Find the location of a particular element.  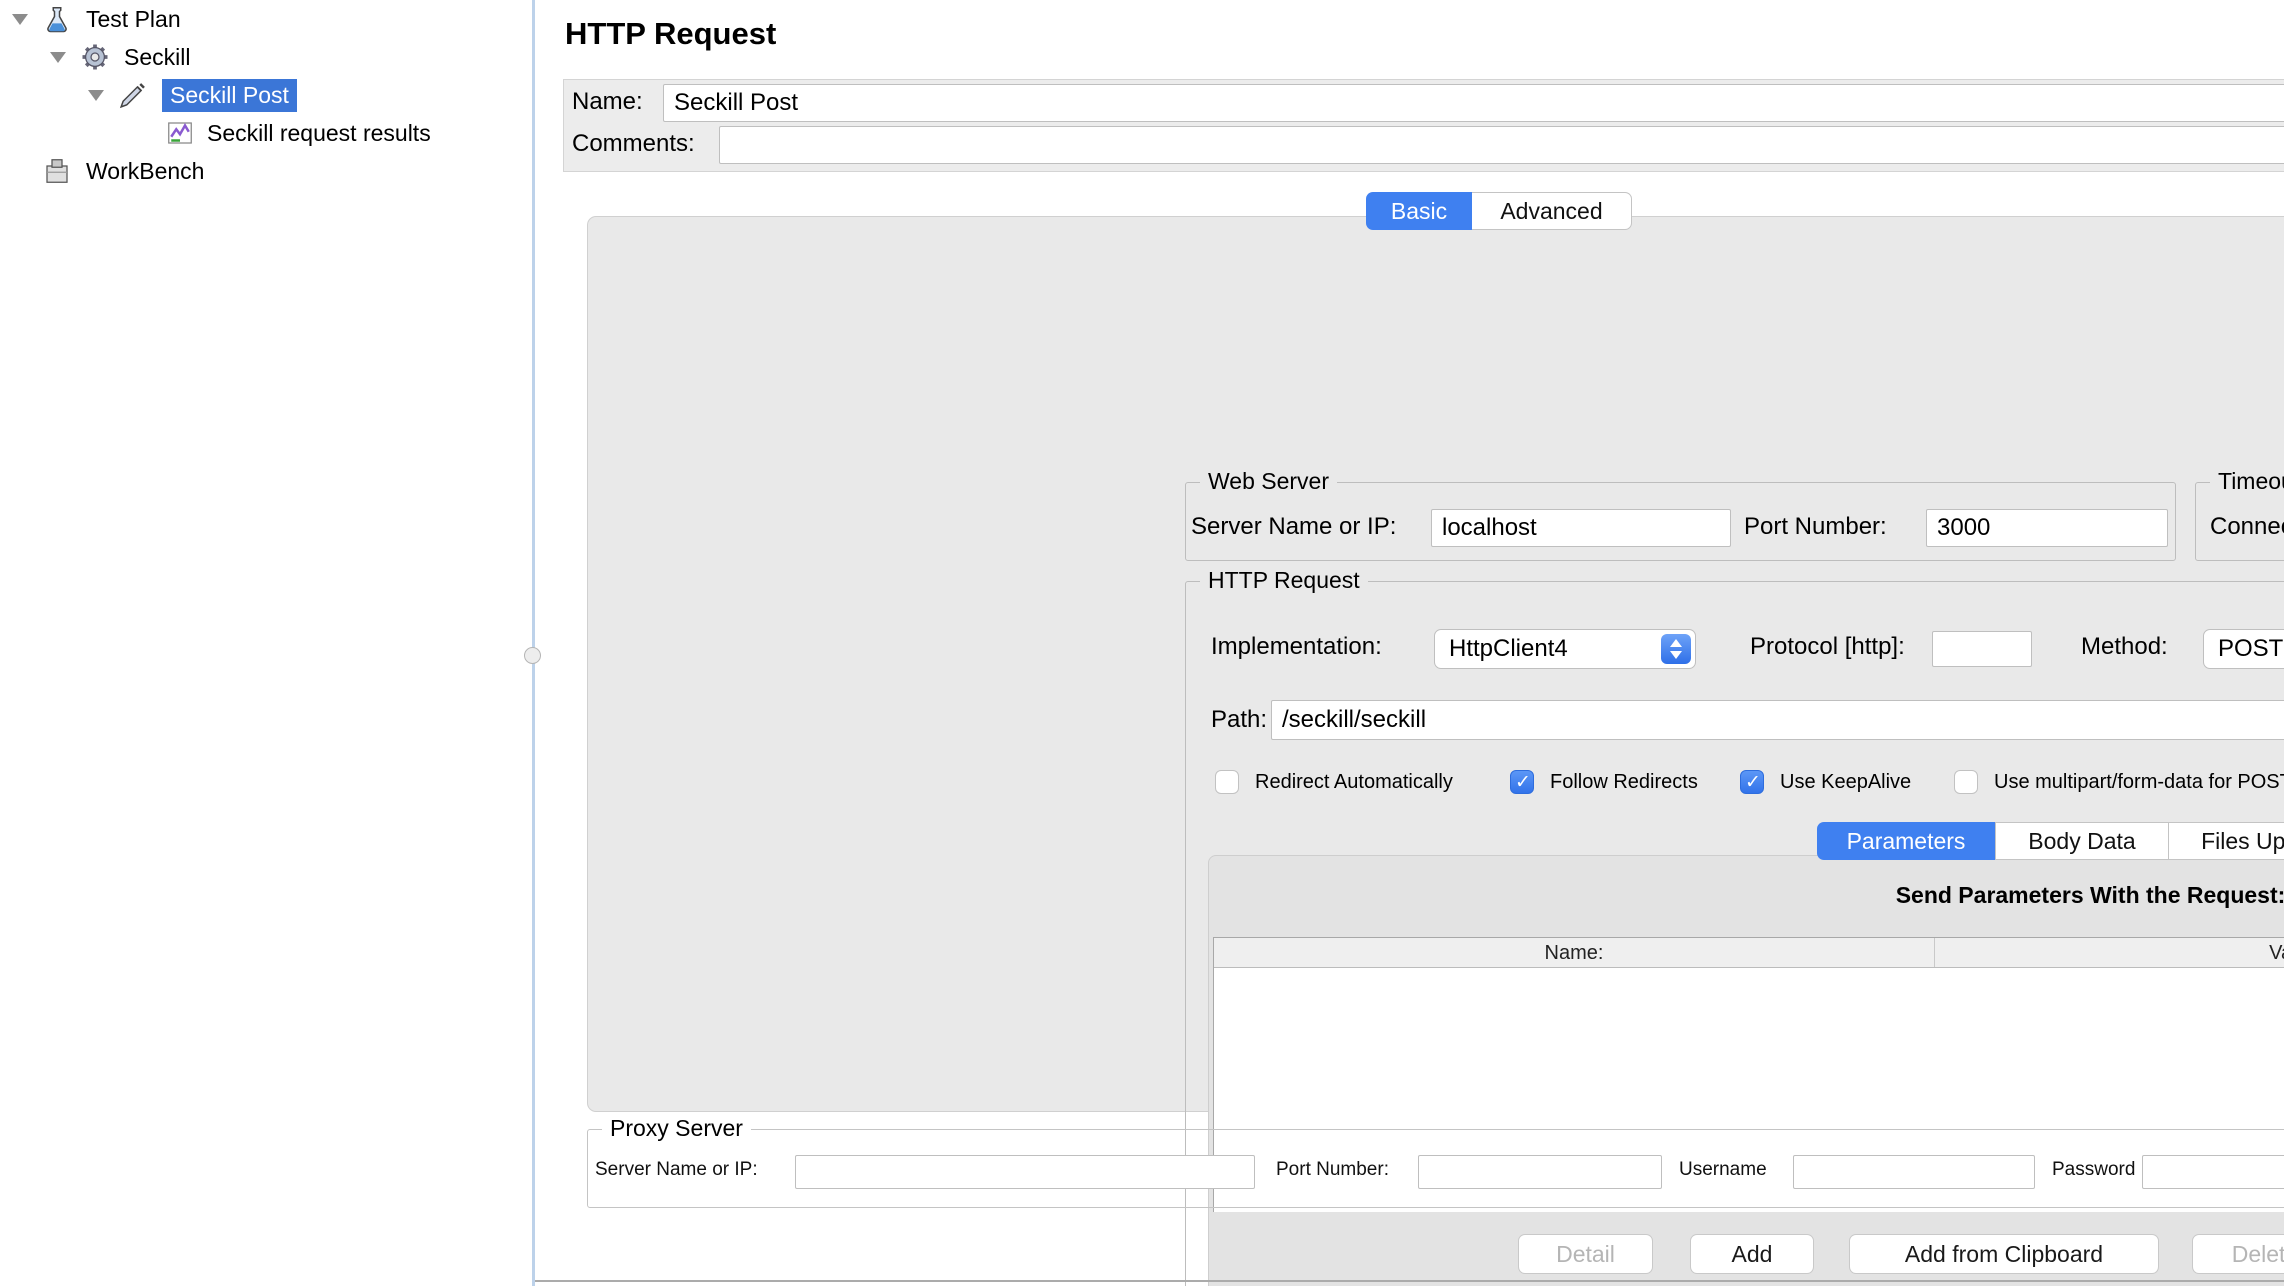

tab-body-data: Body Data is located at coordinates (2082, 841).